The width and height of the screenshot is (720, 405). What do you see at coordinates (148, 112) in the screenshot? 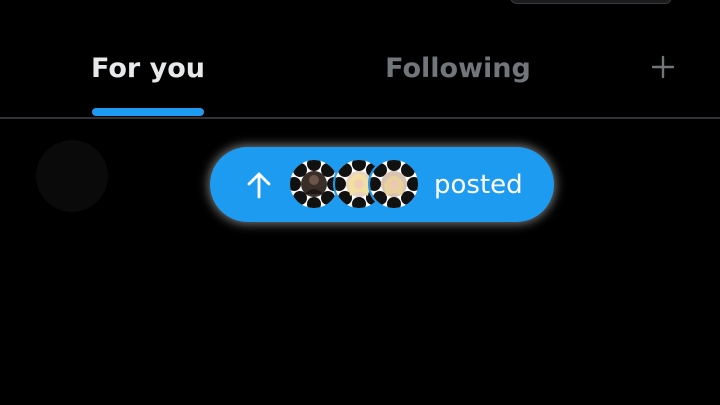
I see `active-tab-indicator` at bounding box center [148, 112].